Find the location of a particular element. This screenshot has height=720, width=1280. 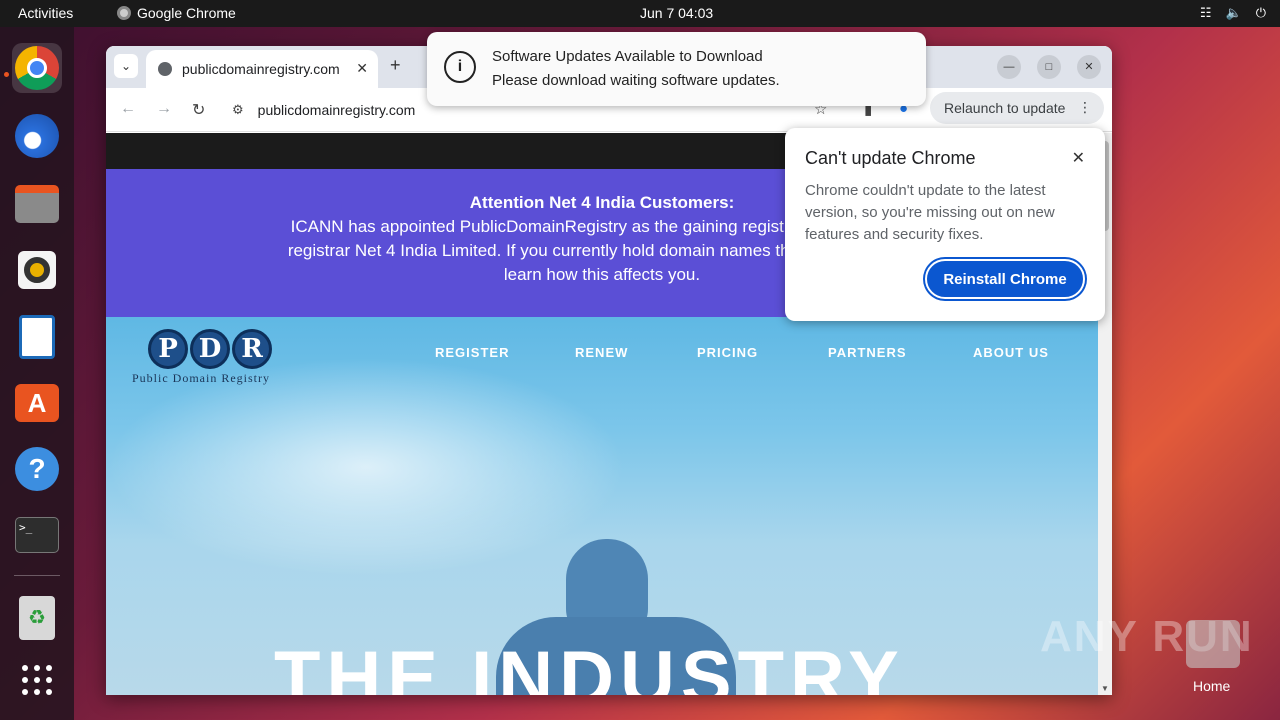

nav-pricing: PRICING is located at coordinates (727, 352).